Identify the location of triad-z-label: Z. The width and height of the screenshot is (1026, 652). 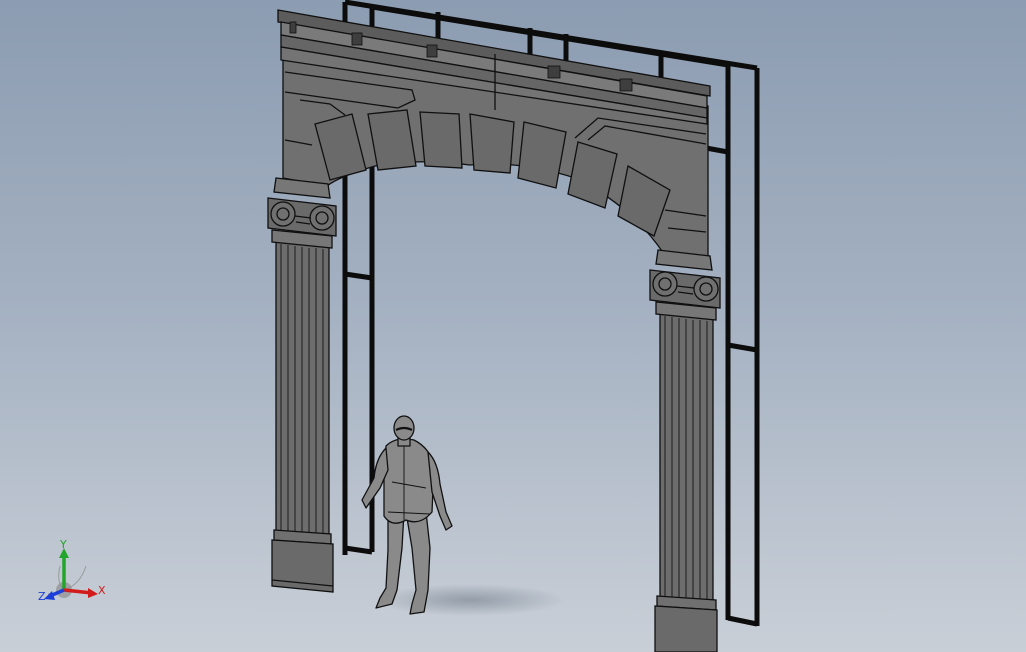
(42, 596).